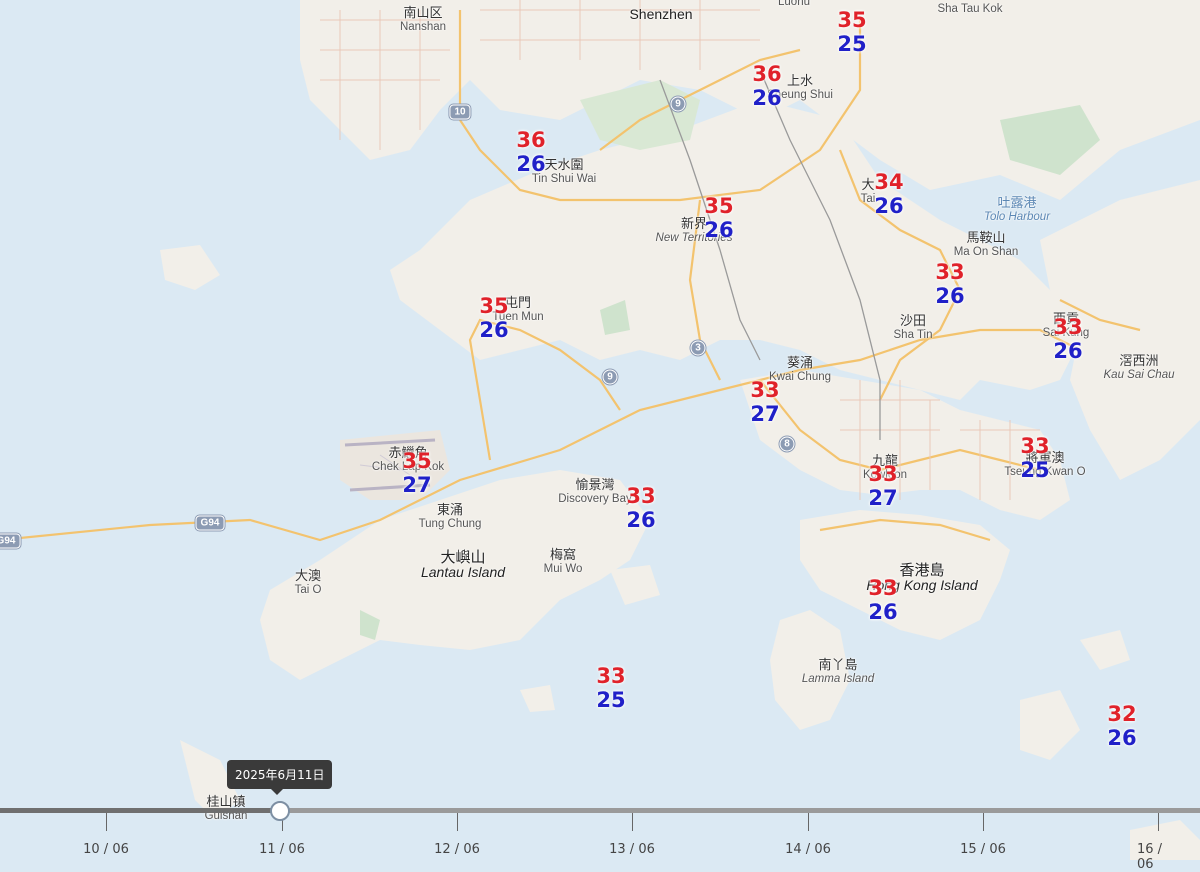  Describe the element at coordinates (794, 4) in the screenshot. I see `place-luohu: Luohu` at that location.